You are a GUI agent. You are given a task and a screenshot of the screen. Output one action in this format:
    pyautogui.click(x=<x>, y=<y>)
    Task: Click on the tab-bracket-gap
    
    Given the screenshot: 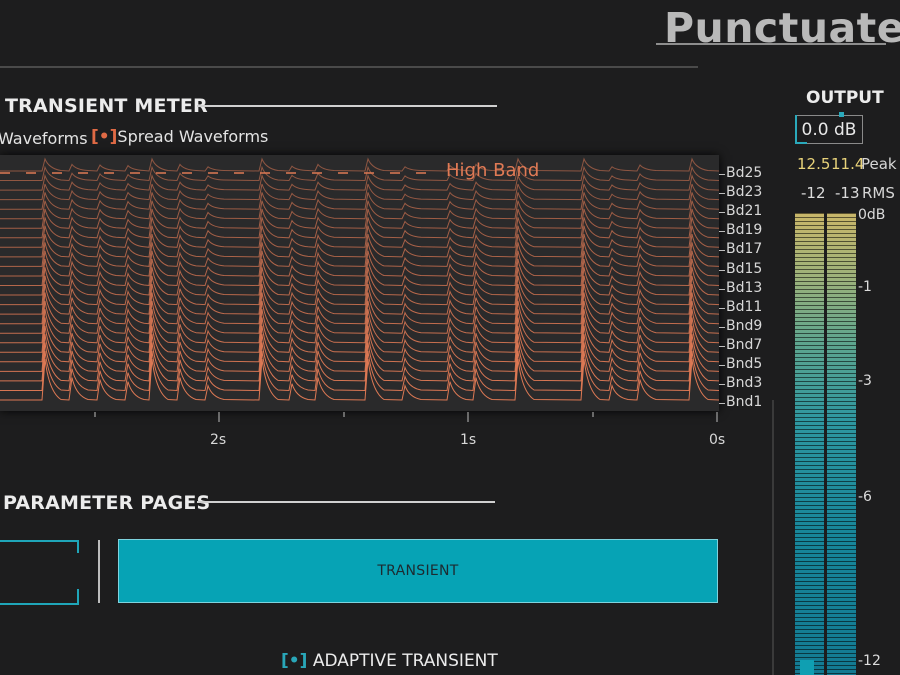 What is the action you would take?
    pyautogui.click(x=41, y=571)
    